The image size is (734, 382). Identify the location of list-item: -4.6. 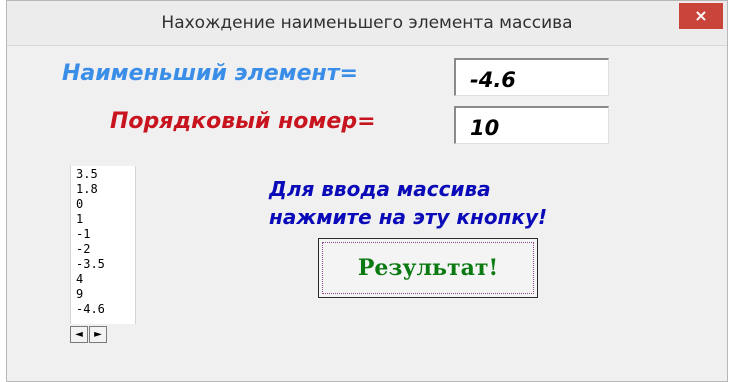
(90, 309).